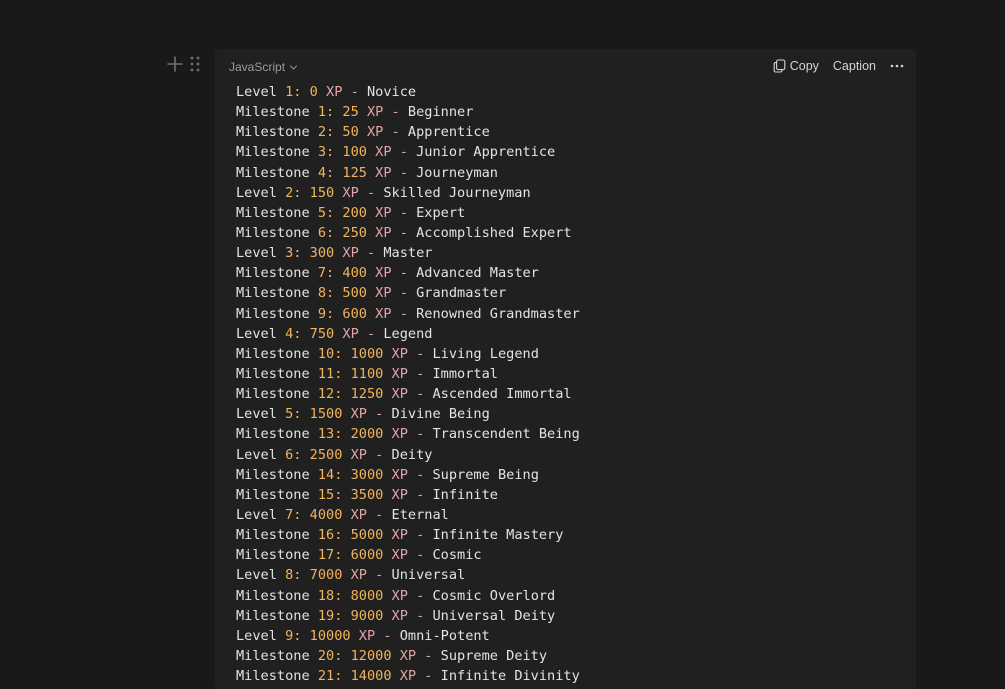 The width and height of the screenshot is (1005, 689). Describe the element at coordinates (326, 514) in the screenshot. I see `code-line-xp: 4000` at that location.